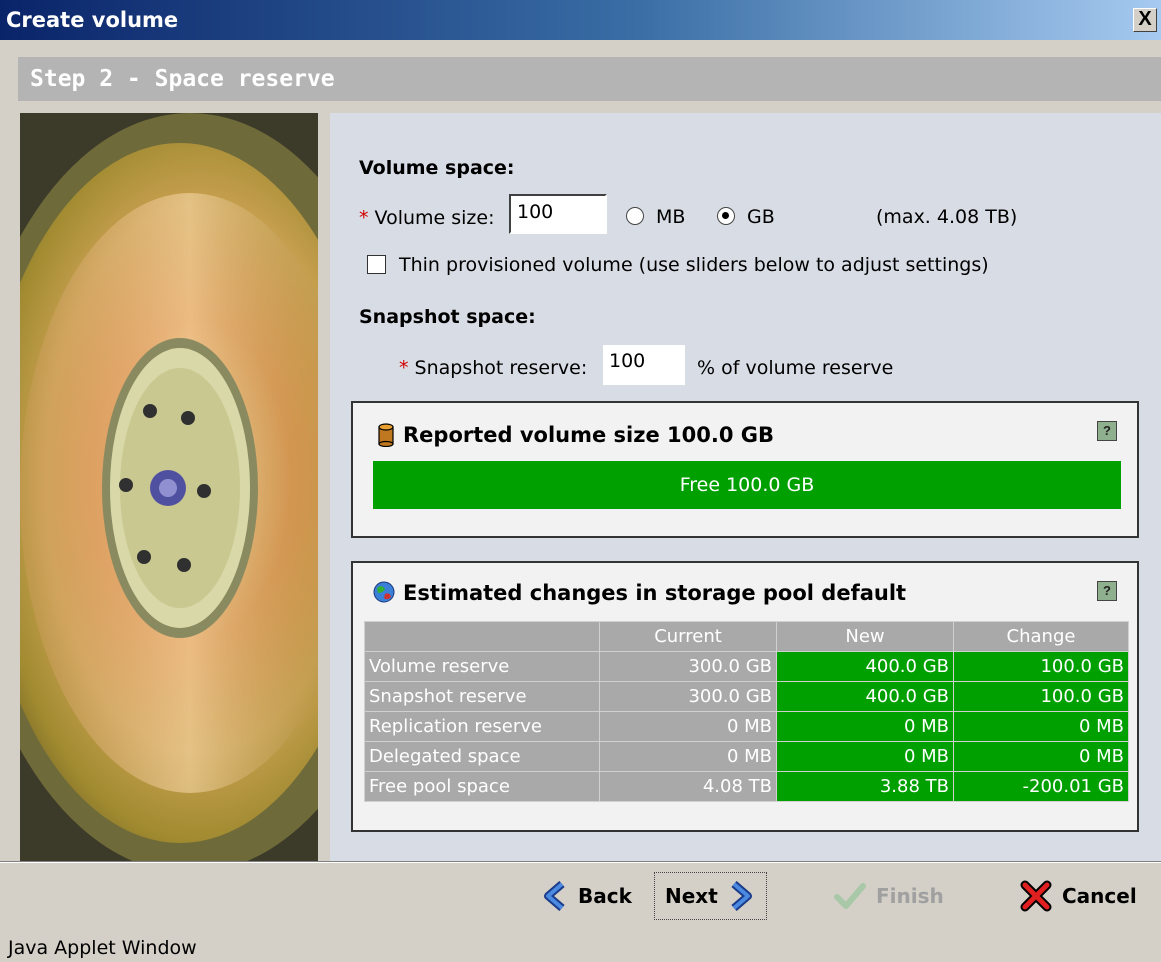  I want to click on close-button: X, so click(1145, 20).